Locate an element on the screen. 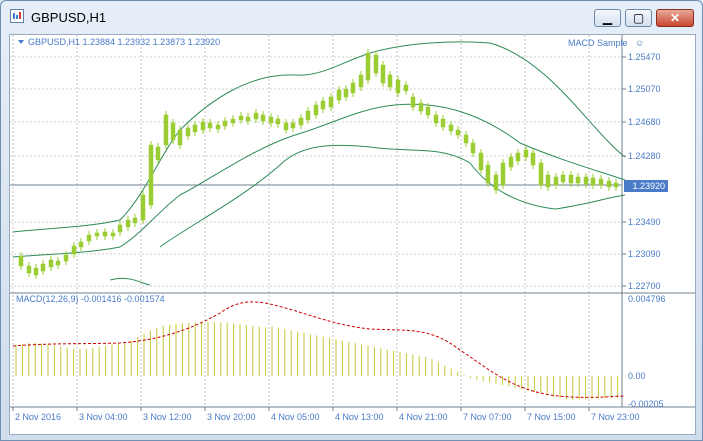 The height and width of the screenshot is (441, 703). title-bar: GBPUSD,H1 ▁ ▢ ✕ is located at coordinates (351, 17).